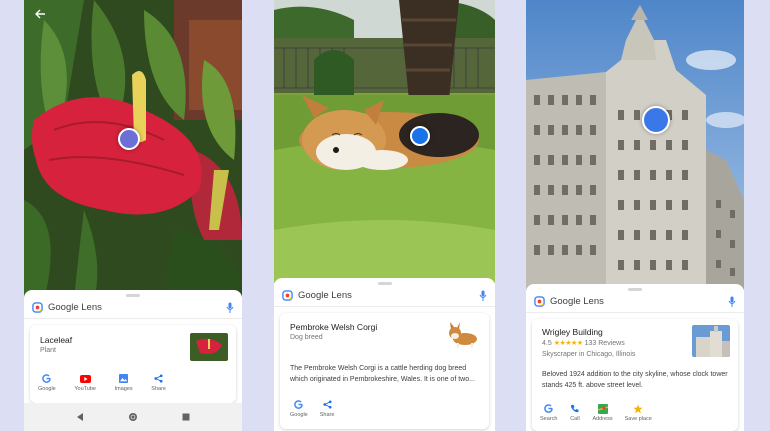 The width and height of the screenshot is (770, 431). Describe the element at coordinates (605, 343) in the screenshot. I see `review-count: 133 Reviews` at that location.